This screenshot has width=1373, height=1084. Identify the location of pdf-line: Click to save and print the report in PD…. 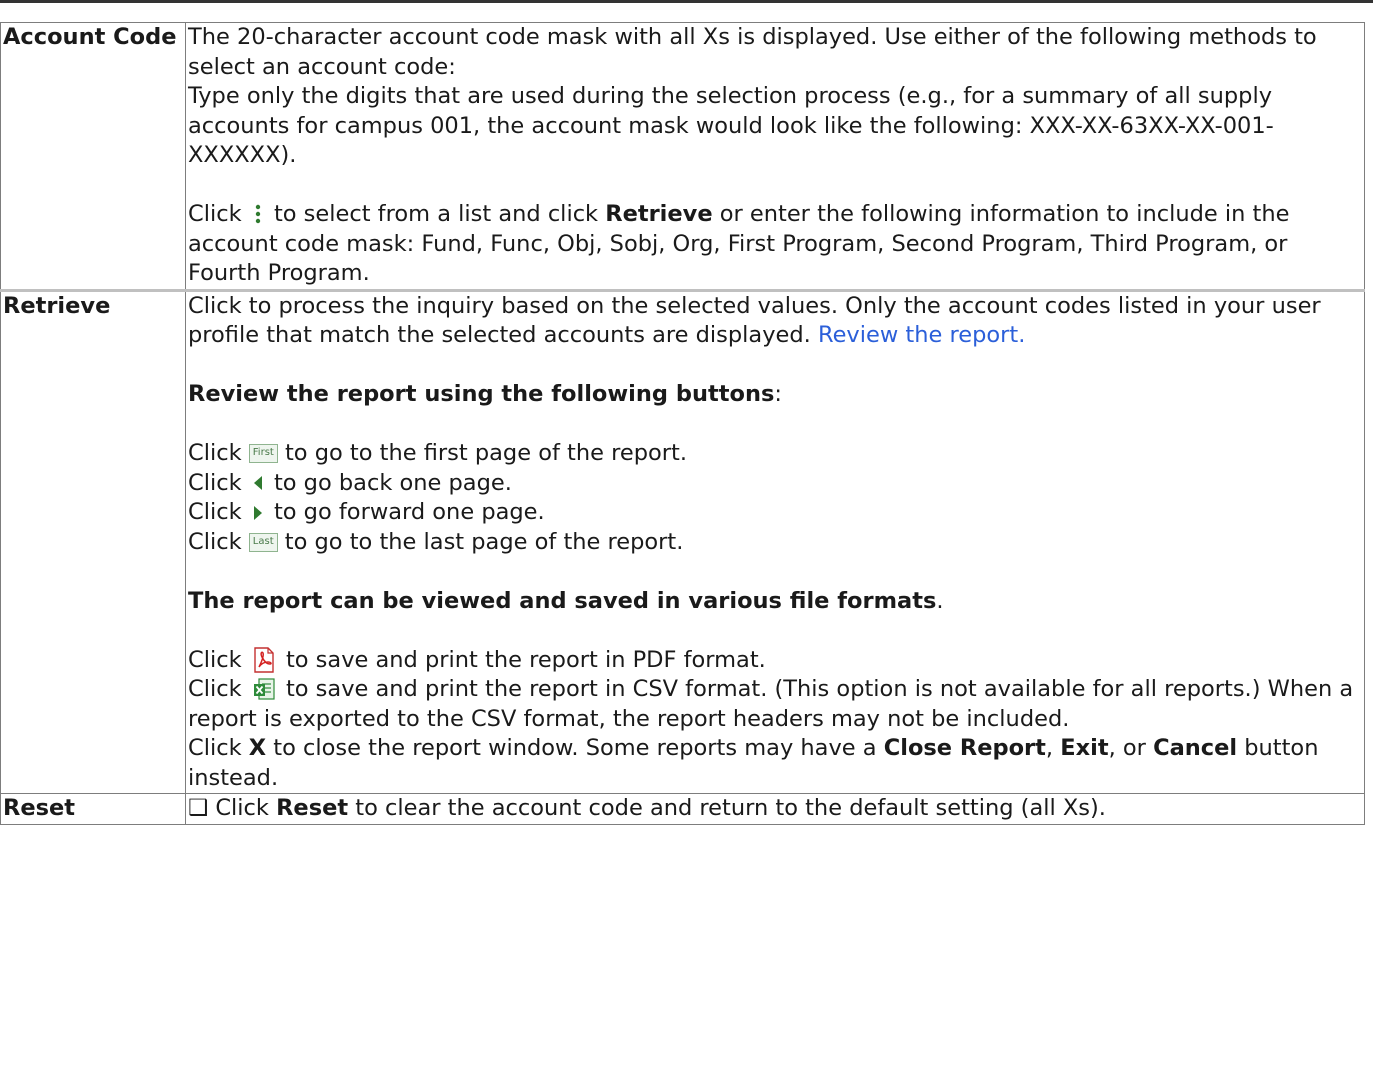
(477, 659).